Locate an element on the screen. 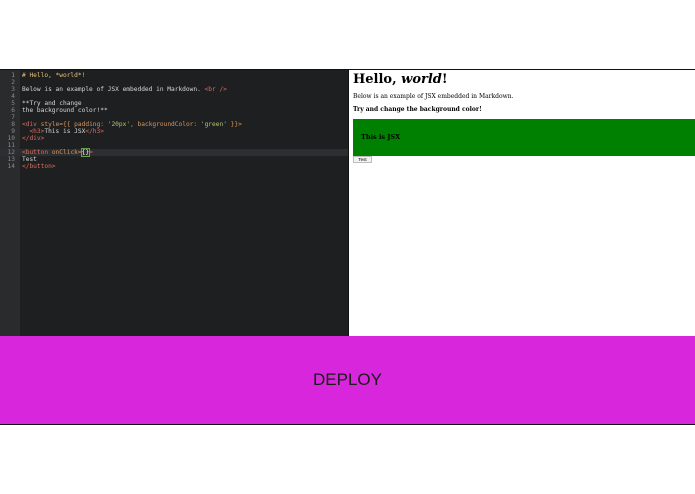 This screenshot has width=695, height=494. code-token: This is JSX is located at coordinates (65, 131).